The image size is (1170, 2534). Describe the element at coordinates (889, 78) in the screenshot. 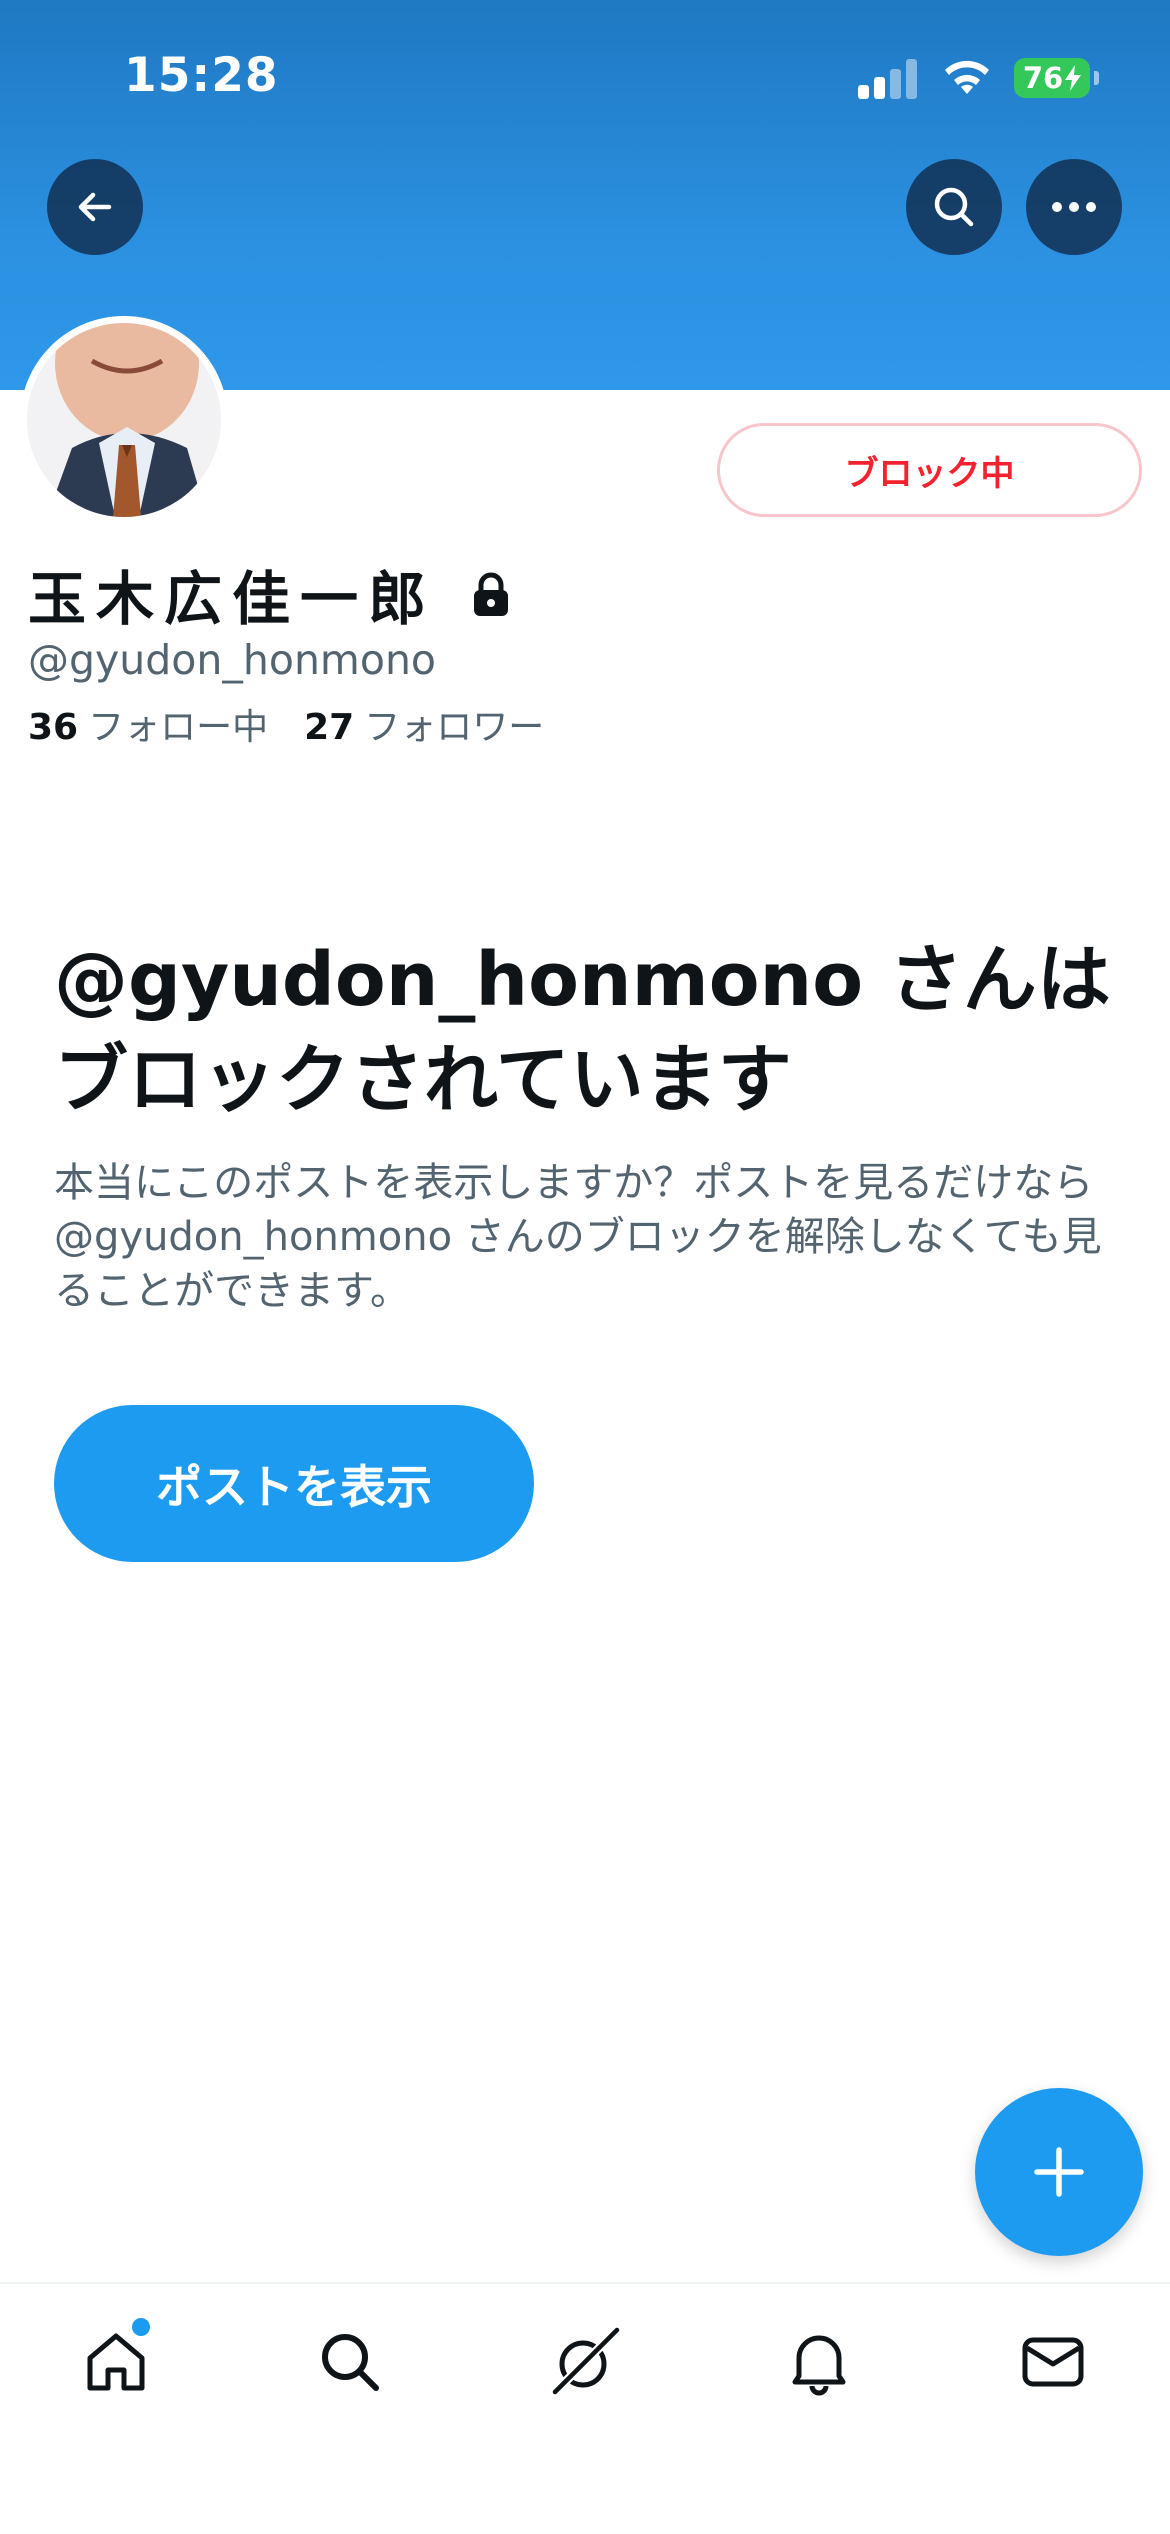

I see `cellular-signal-icon` at that location.